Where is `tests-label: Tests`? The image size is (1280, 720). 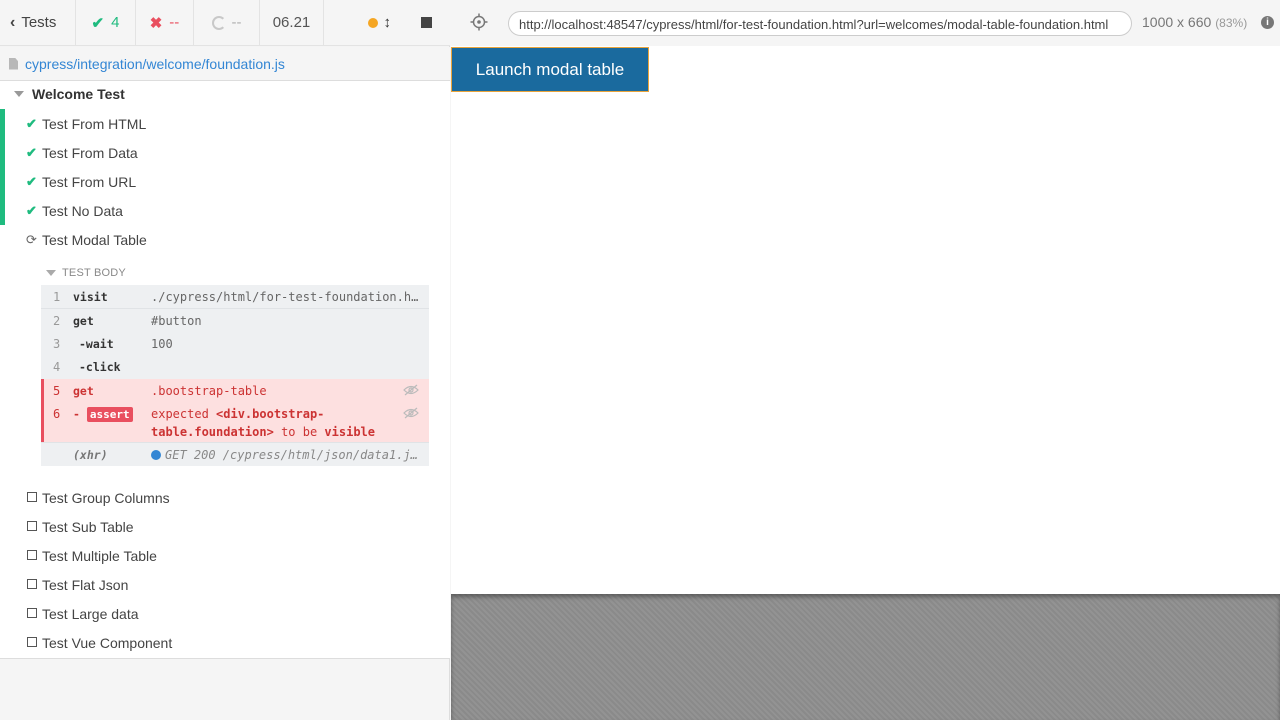 tests-label: Tests is located at coordinates (39, 22).